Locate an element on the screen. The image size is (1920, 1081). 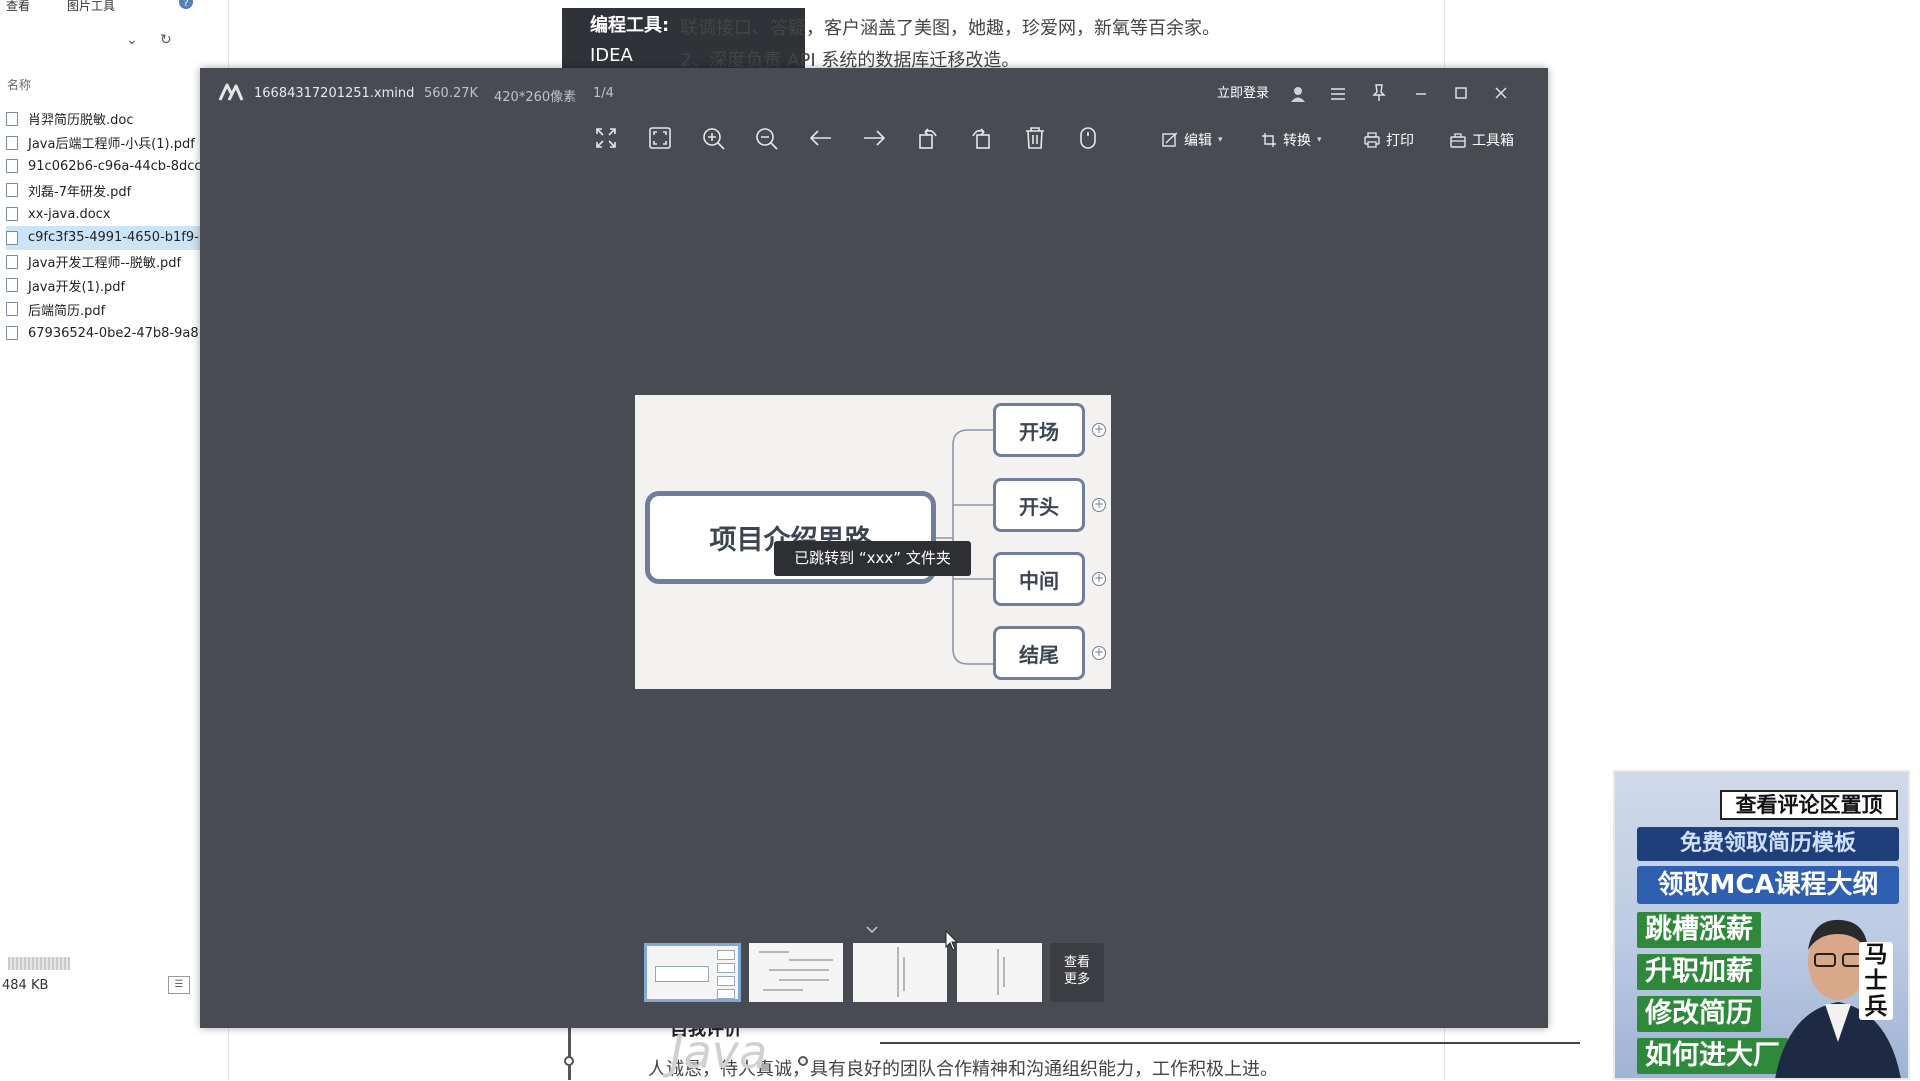
refresh-icon: ↻ is located at coordinates (166, 40).